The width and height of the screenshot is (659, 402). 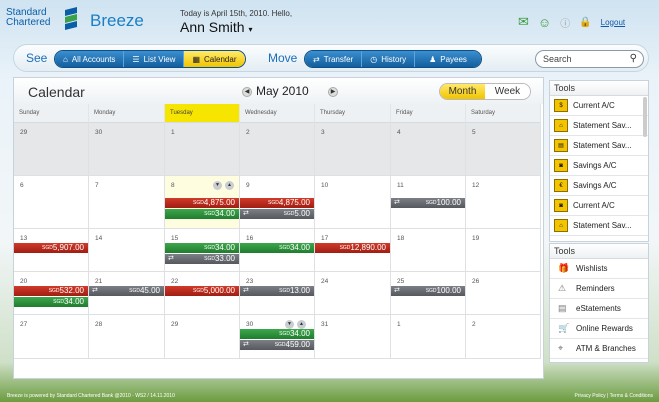 What do you see at coordinates (599, 289) in the screenshot?
I see `tool-item: ⚠ Reminders` at bounding box center [599, 289].